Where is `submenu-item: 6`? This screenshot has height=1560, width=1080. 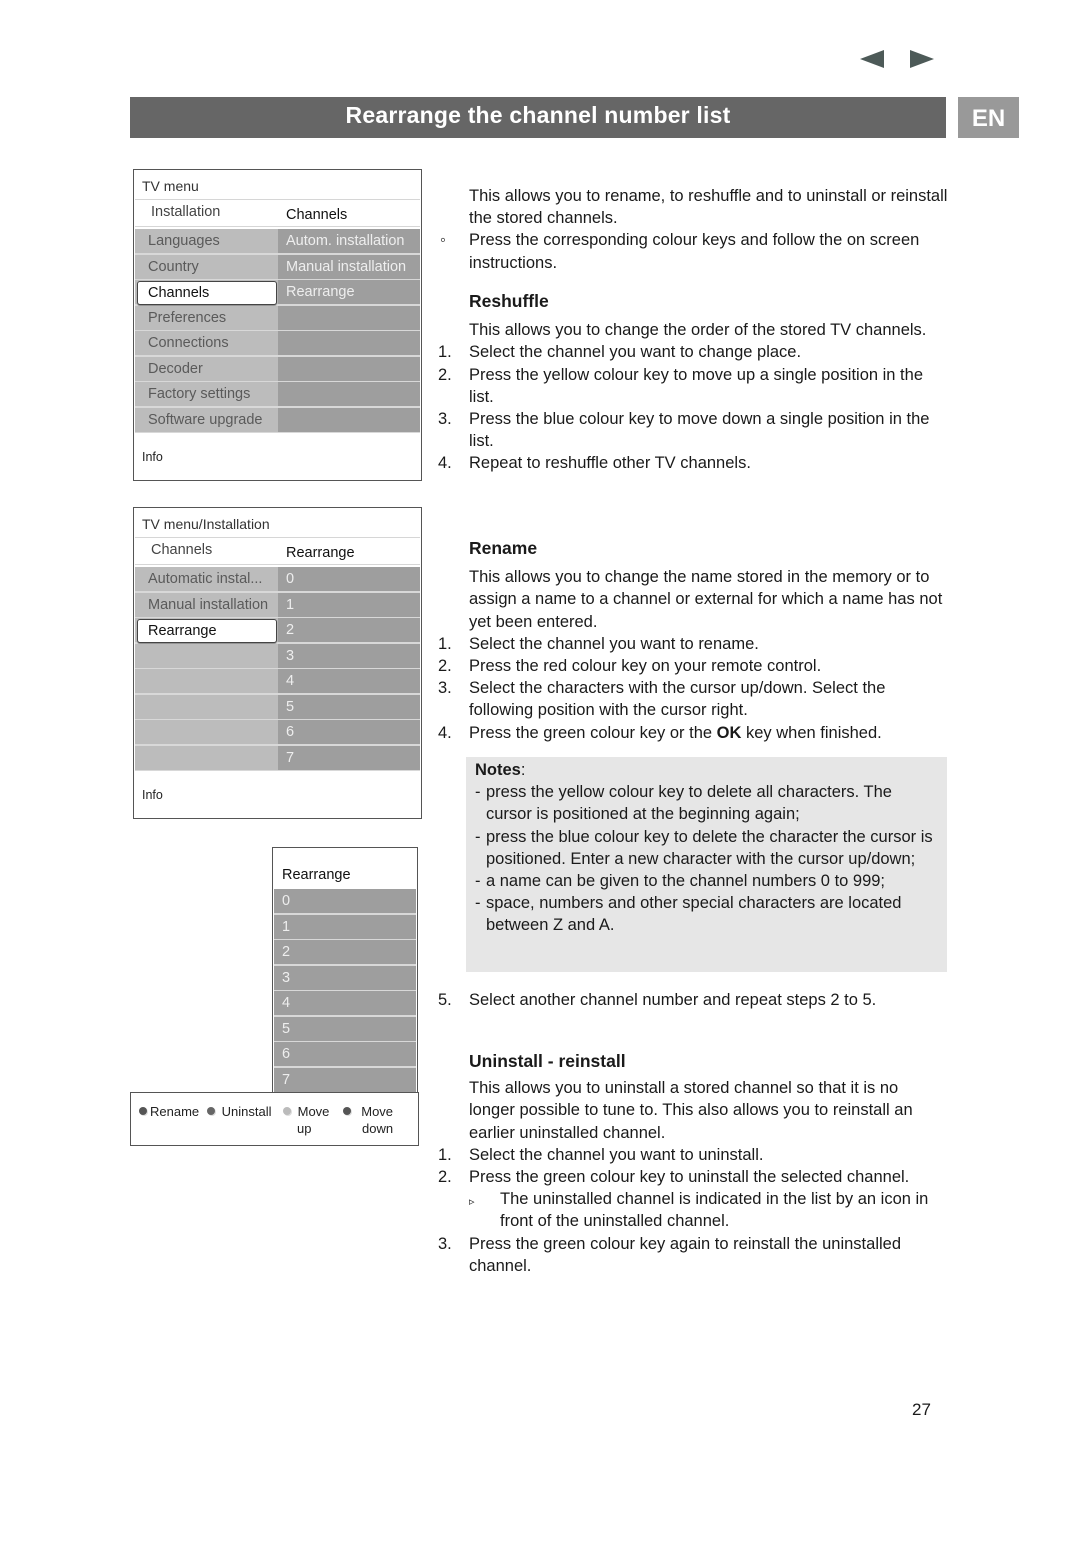
submenu-item: 6 is located at coordinates (349, 732).